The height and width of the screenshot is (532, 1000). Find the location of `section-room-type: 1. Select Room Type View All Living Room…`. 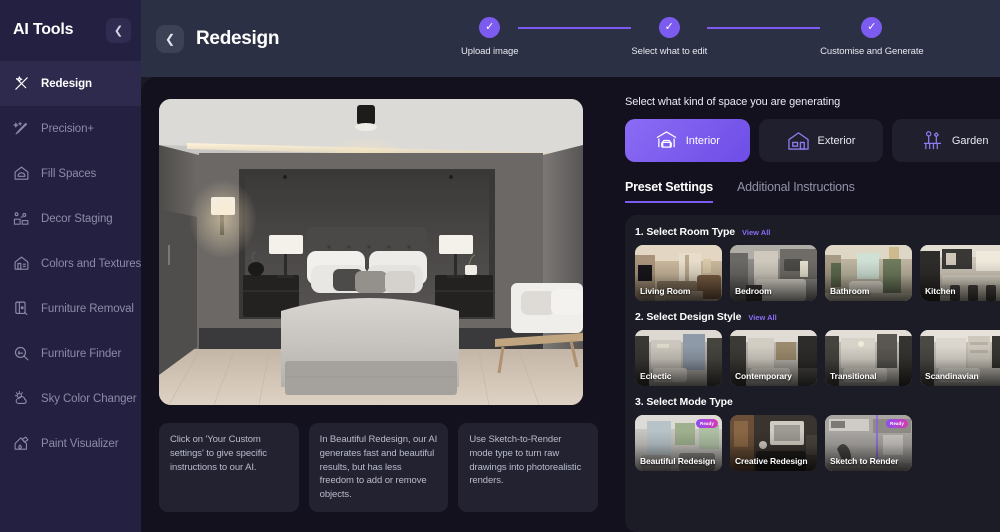

section-room-type: 1. Select Room Type View All Living Room… is located at coordinates (817, 263).